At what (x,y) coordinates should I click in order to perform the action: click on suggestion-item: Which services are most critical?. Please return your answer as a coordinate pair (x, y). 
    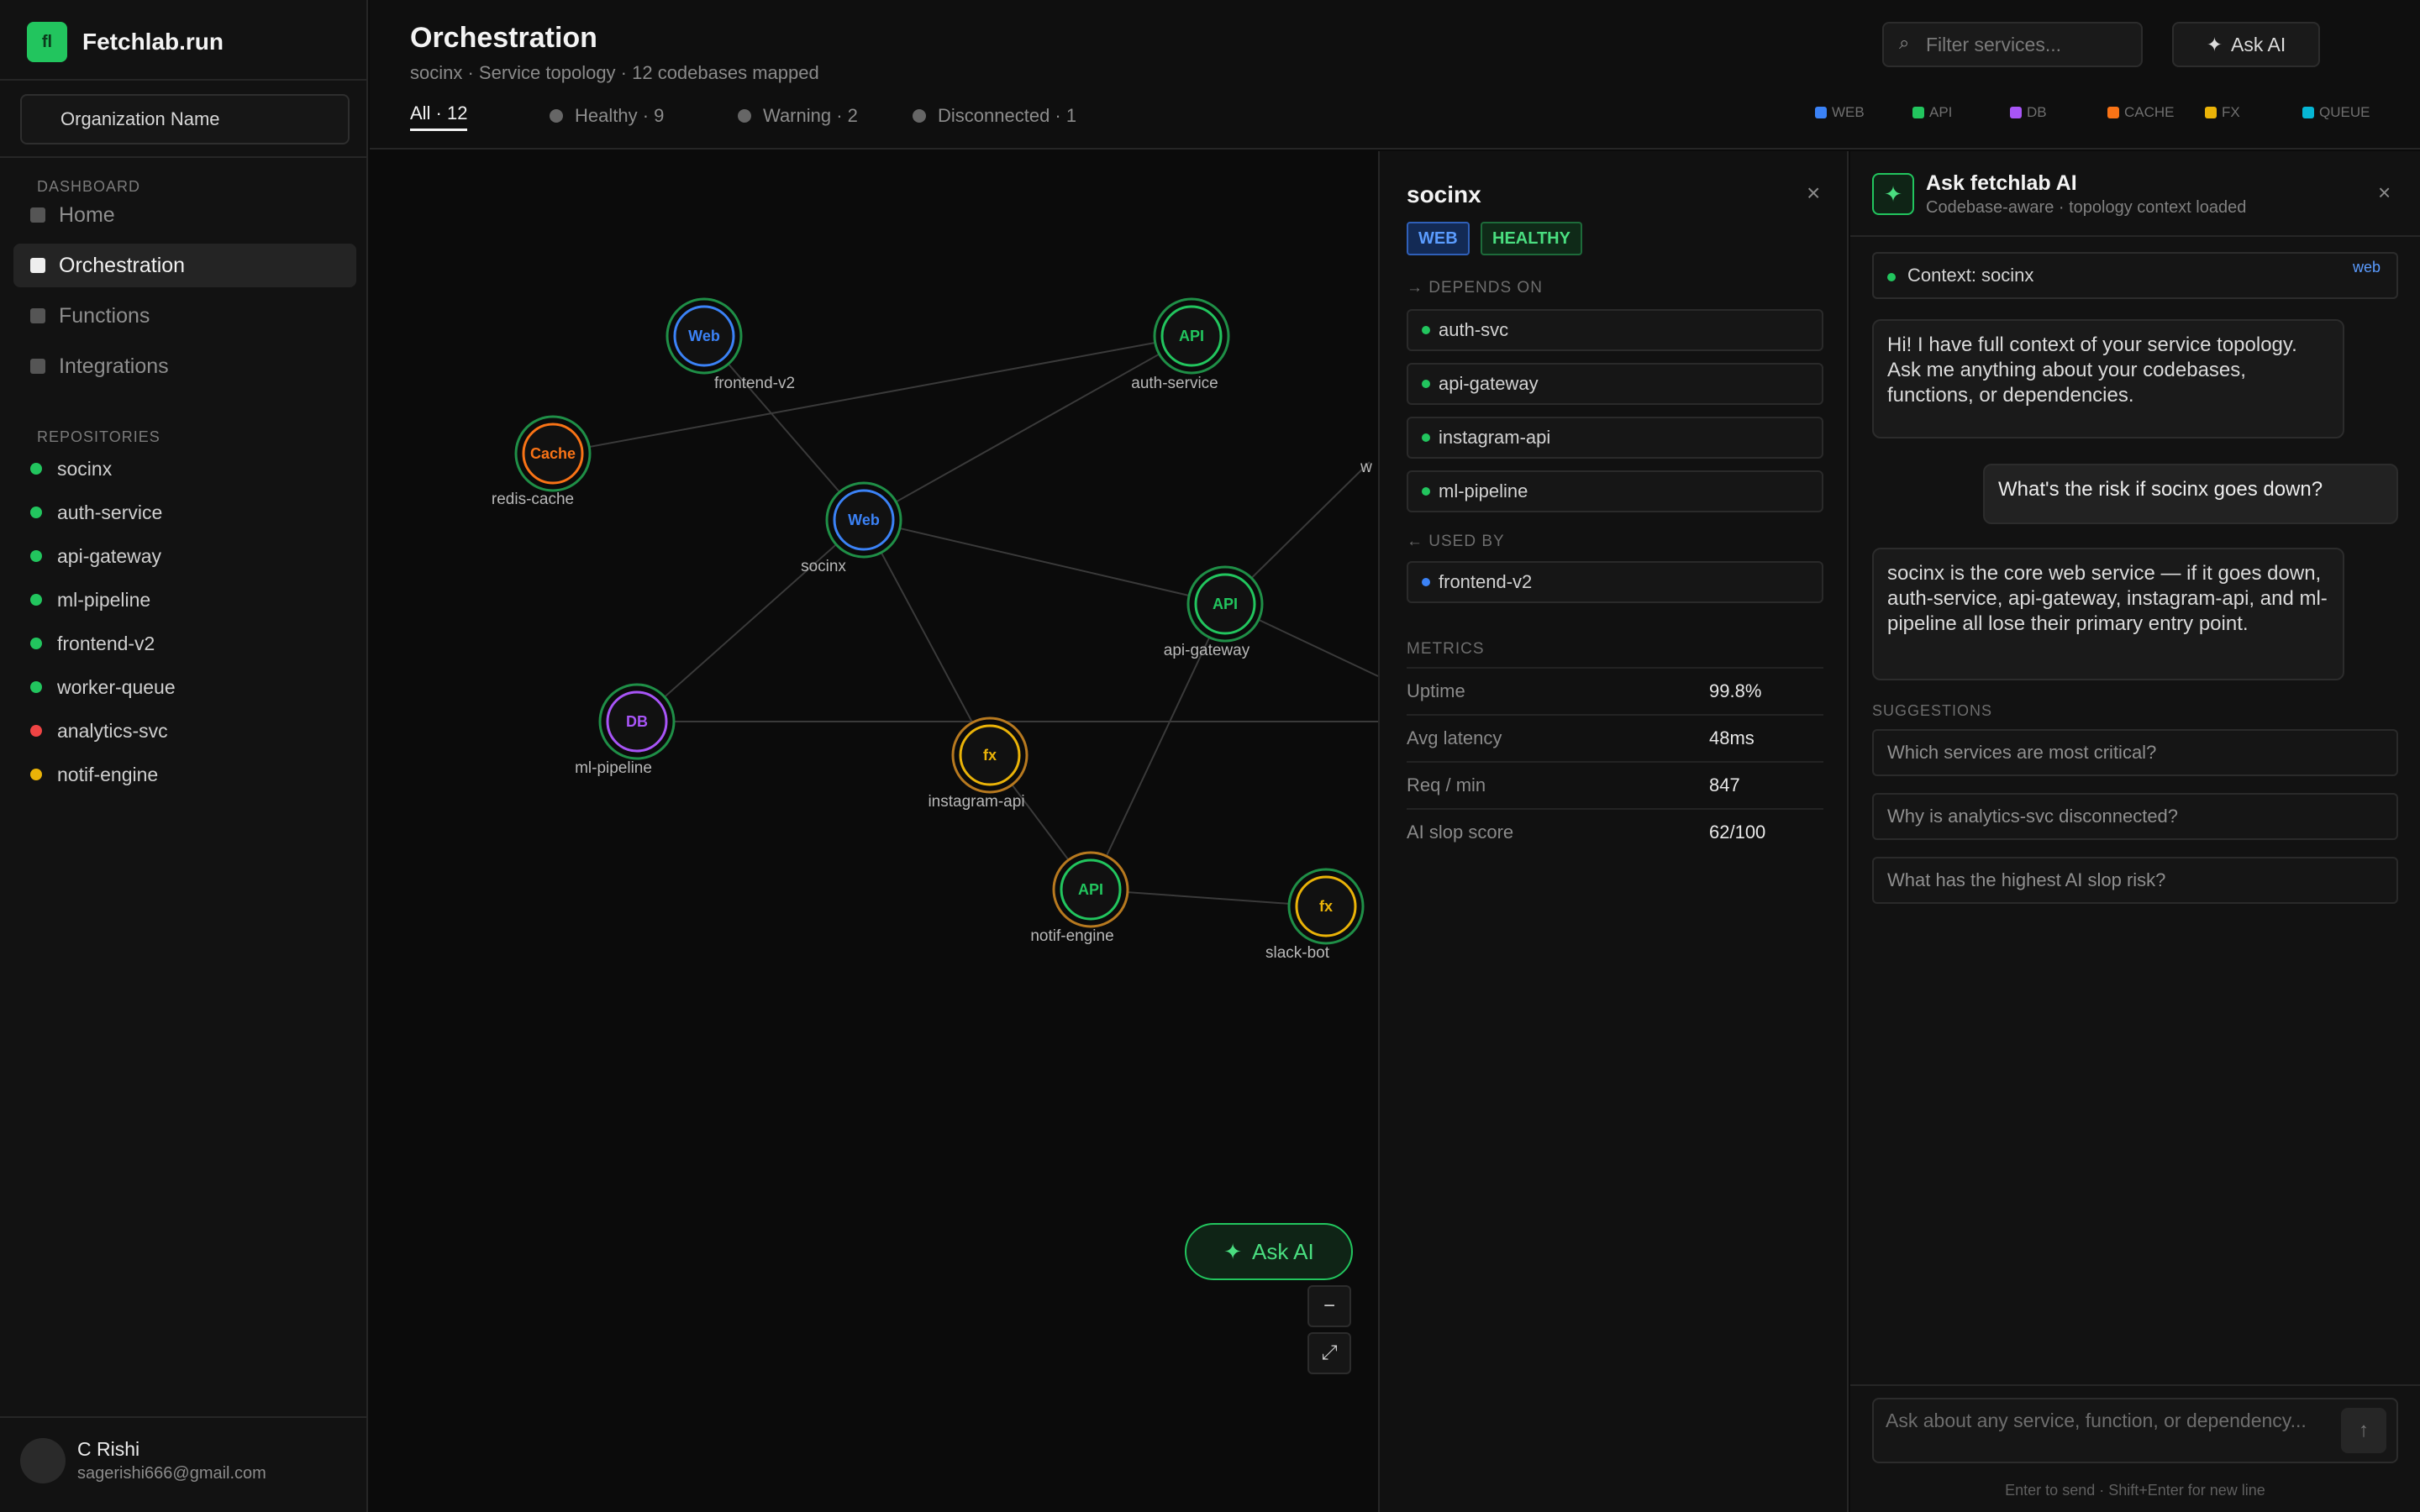
    Looking at the image, I should click on (2135, 752).